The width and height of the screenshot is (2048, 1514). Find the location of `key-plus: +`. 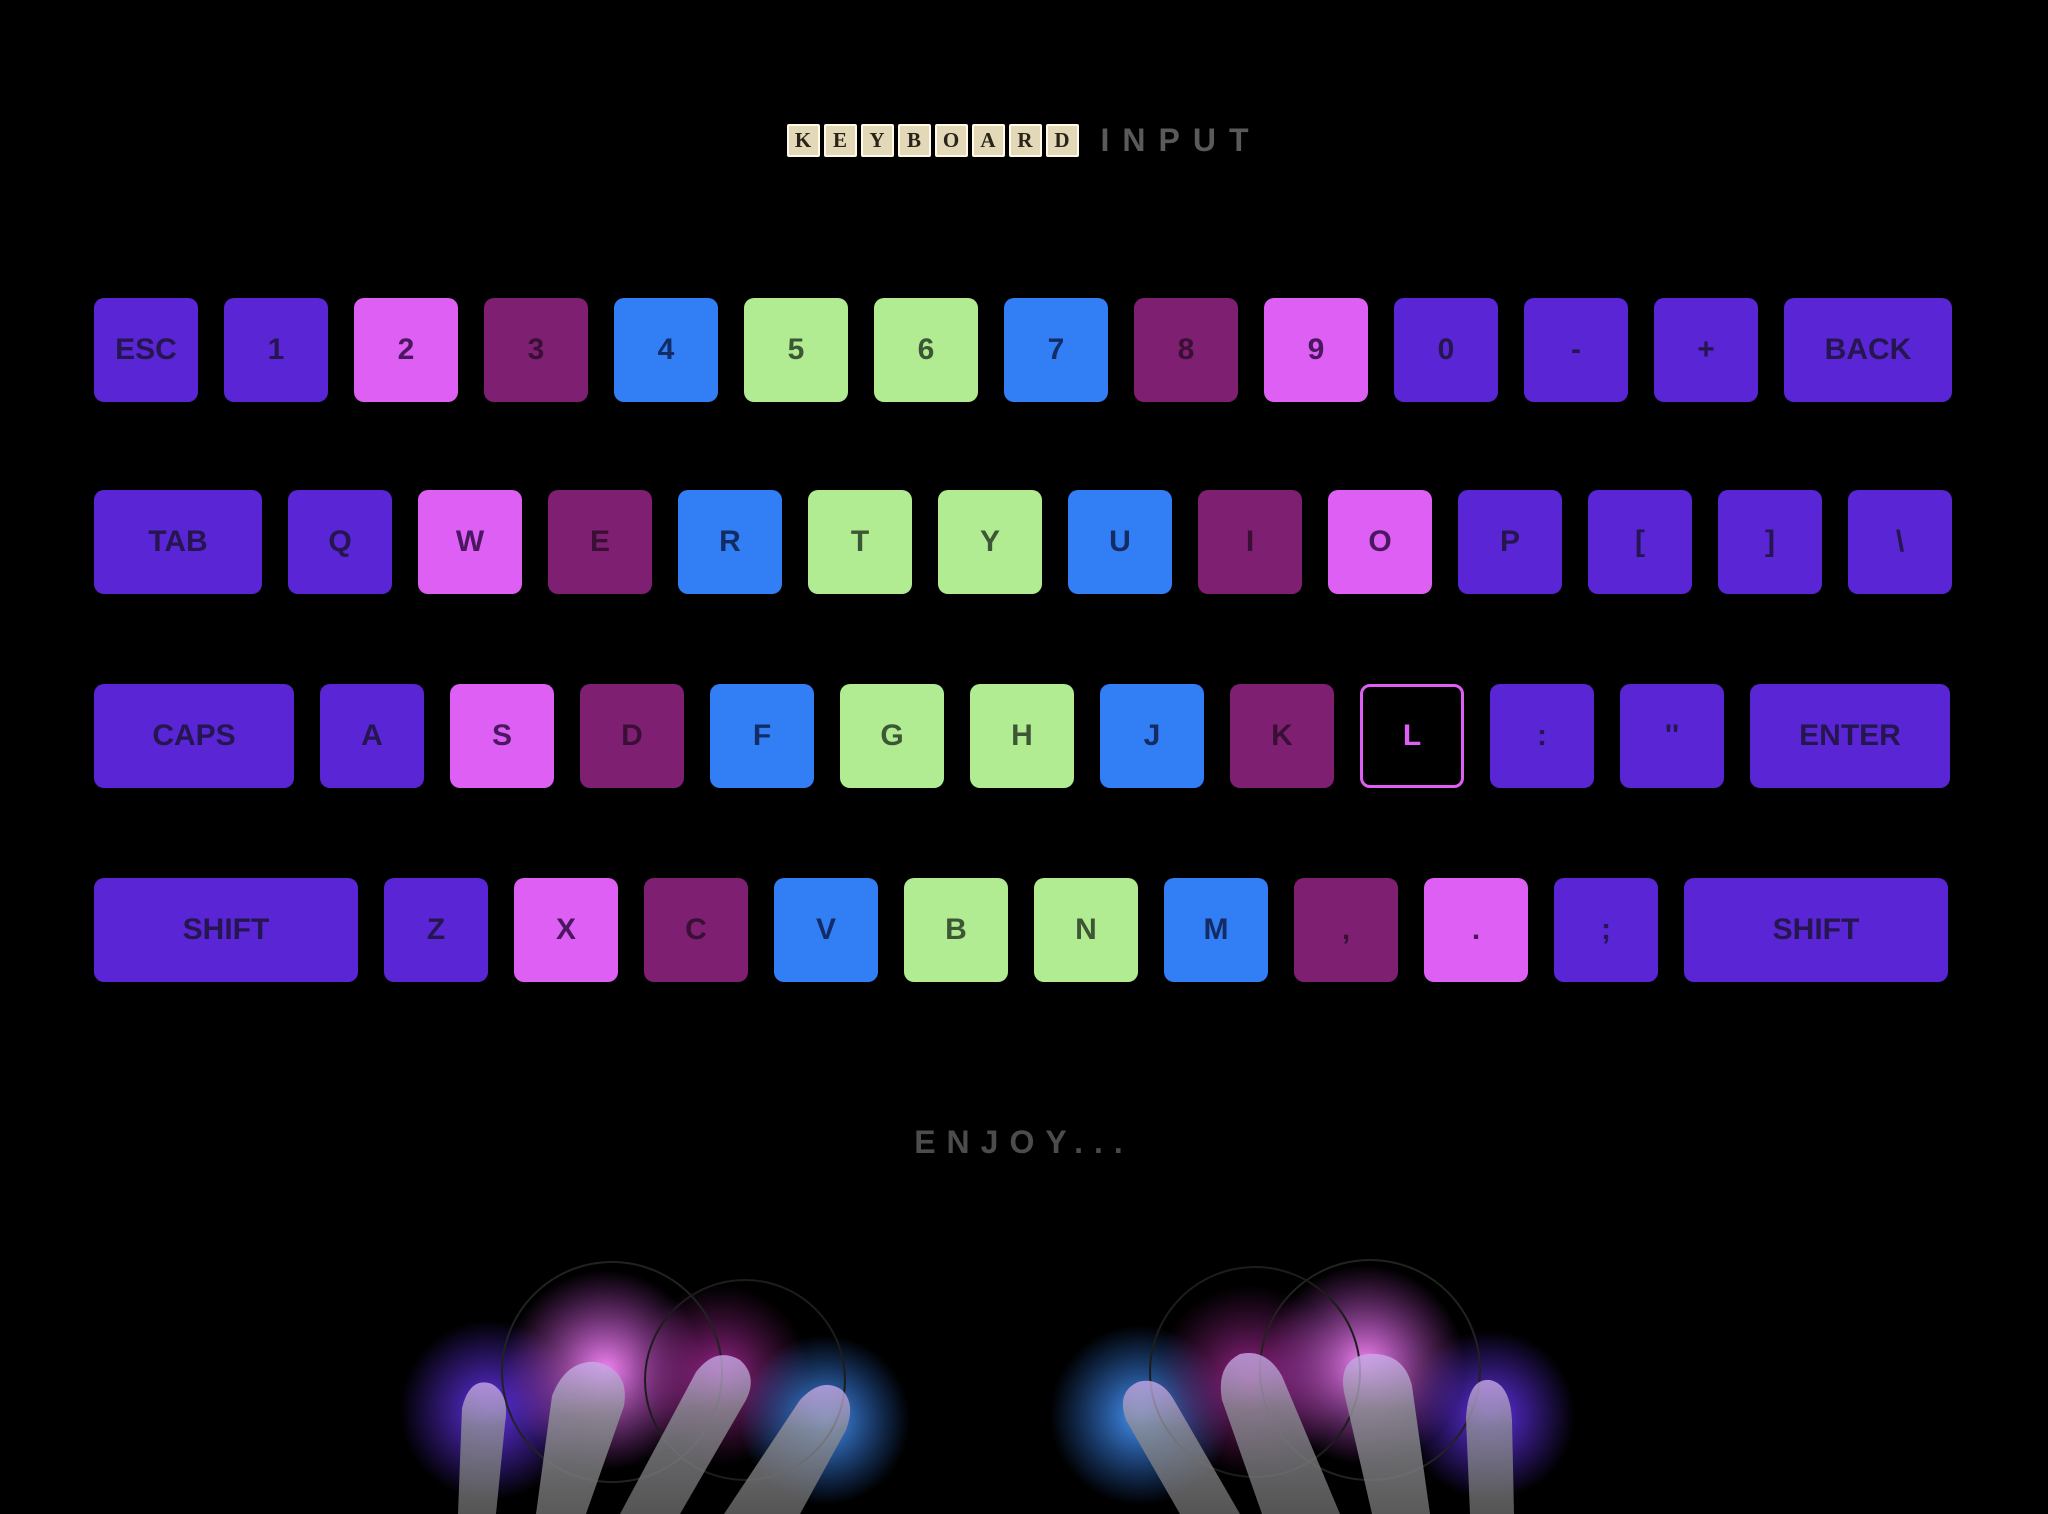

key-plus: + is located at coordinates (1706, 350).